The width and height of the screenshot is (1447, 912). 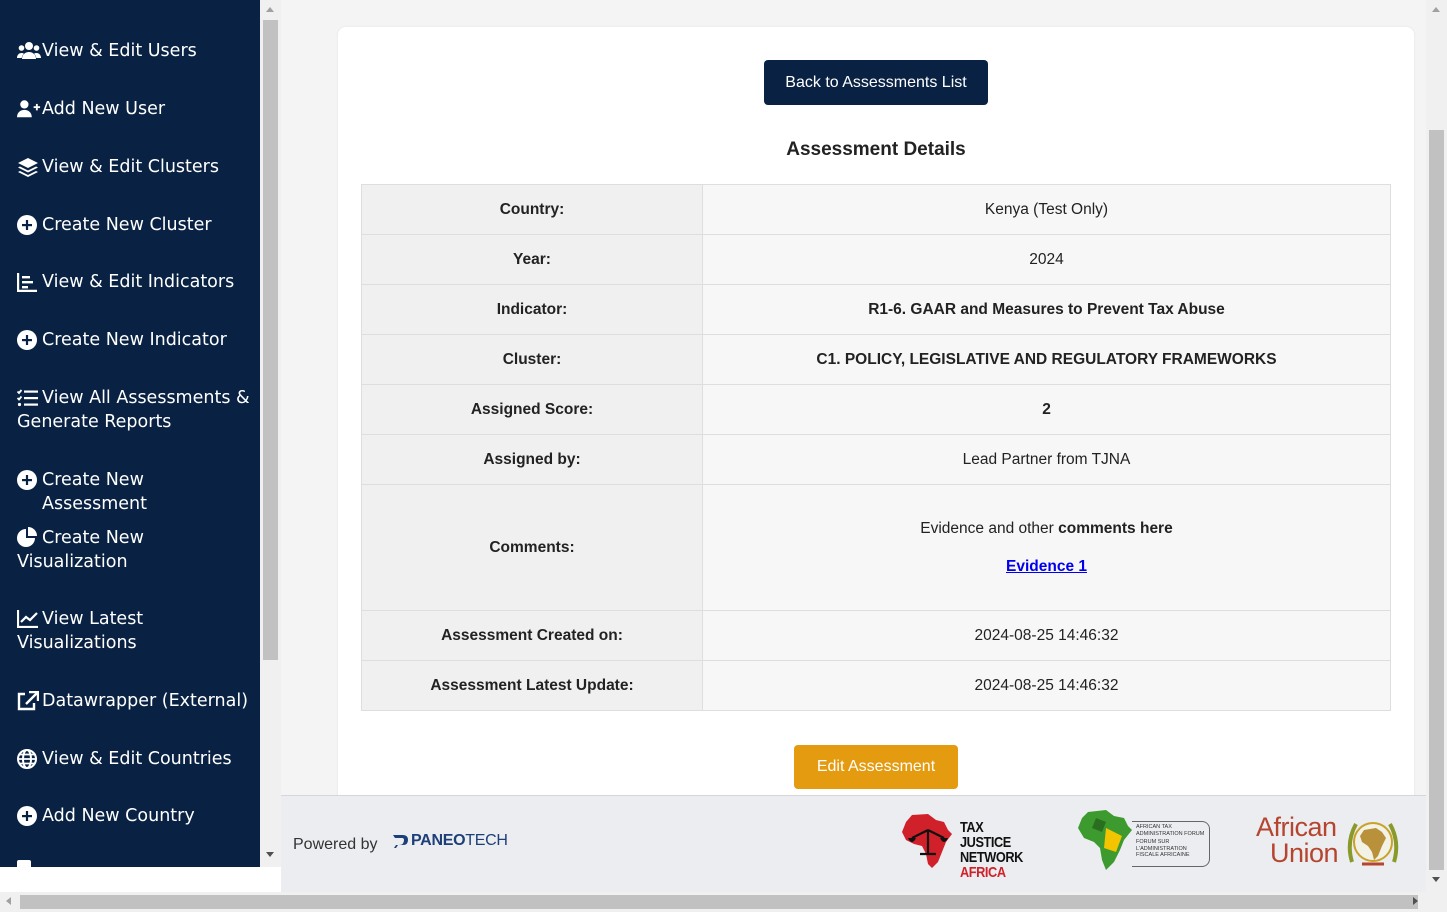 What do you see at coordinates (532, 635) in the screenshot?
I see `created-label: Assessment Created on:` at bounding box center [532, 635].